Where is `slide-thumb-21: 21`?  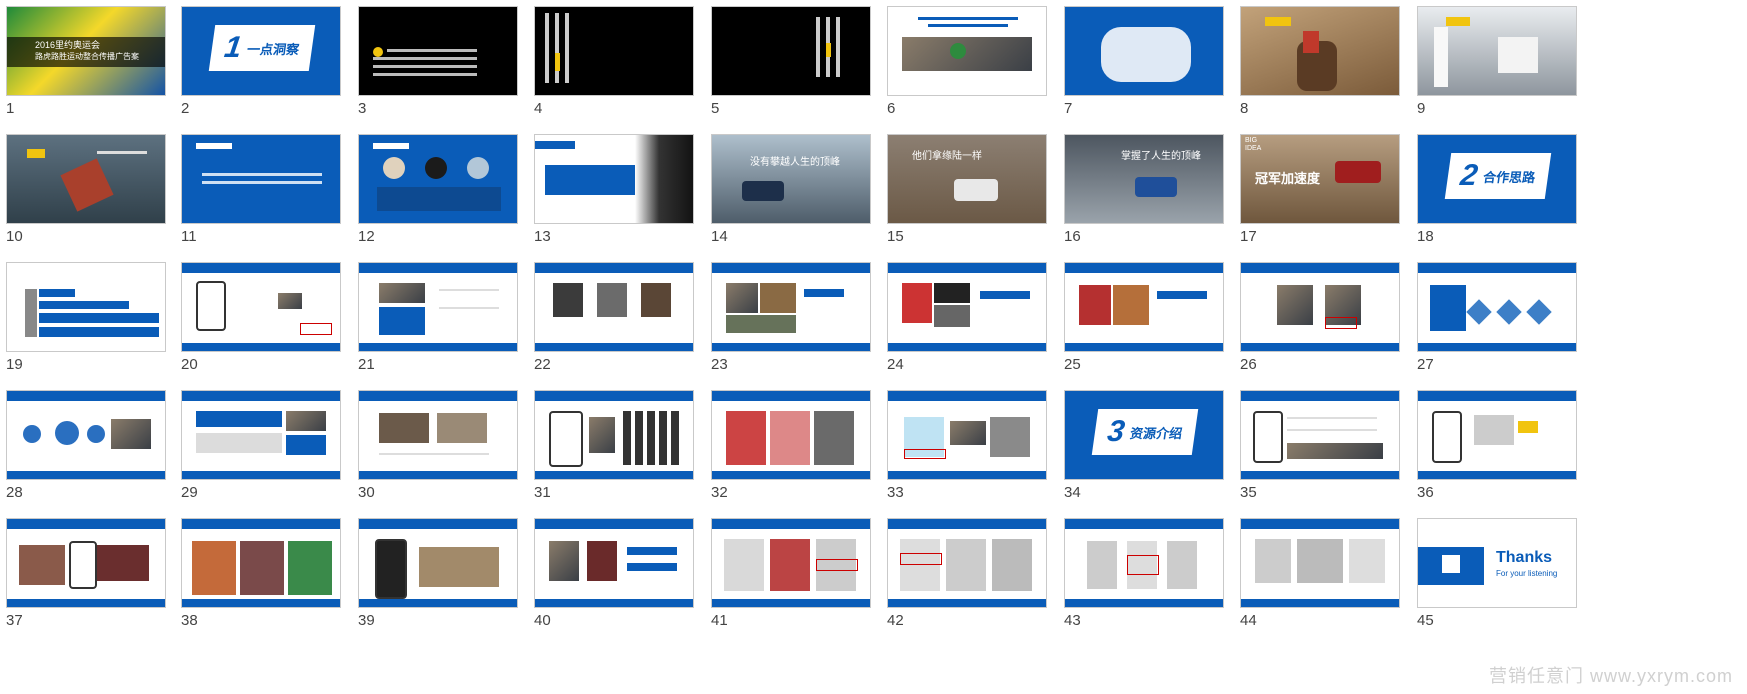
slide-thumb-21: 21 is located at coordinates (435, 316).